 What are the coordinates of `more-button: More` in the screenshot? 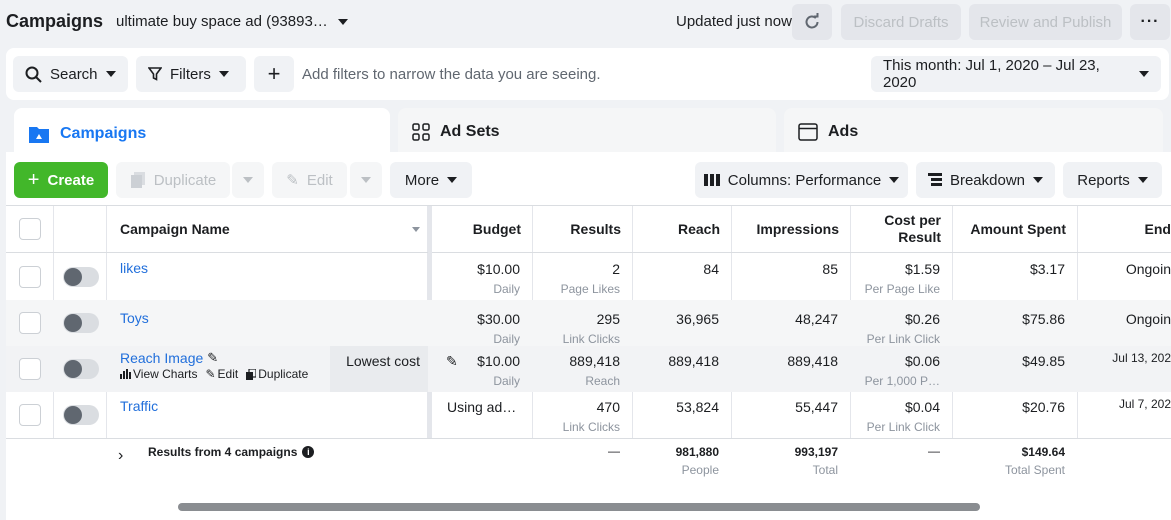 It's located at (431, 180).